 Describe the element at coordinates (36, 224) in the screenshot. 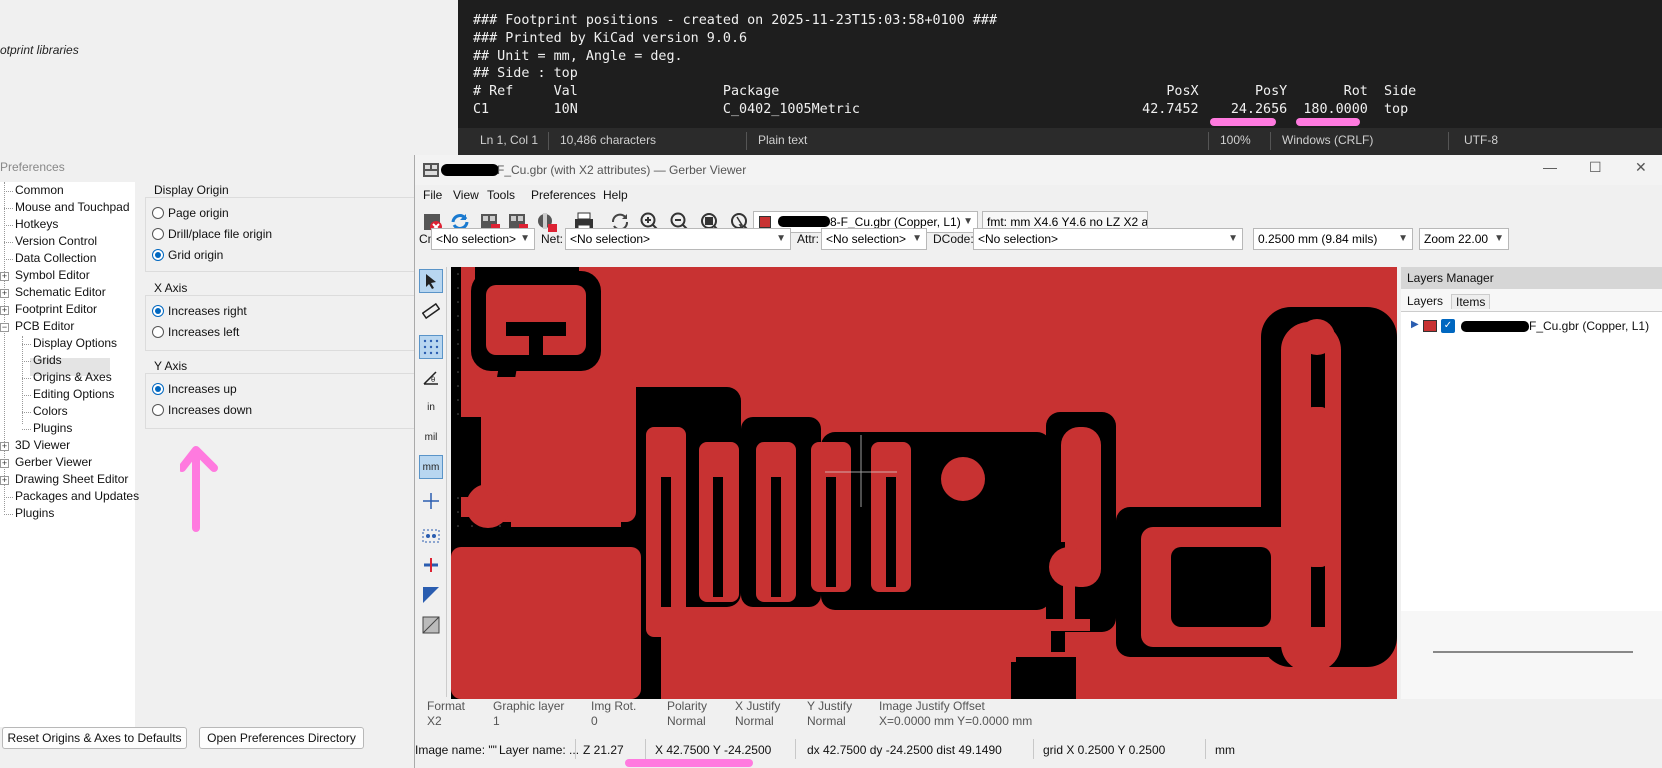

I see `tree-item-hotkeys: Hotkeys` at that location.